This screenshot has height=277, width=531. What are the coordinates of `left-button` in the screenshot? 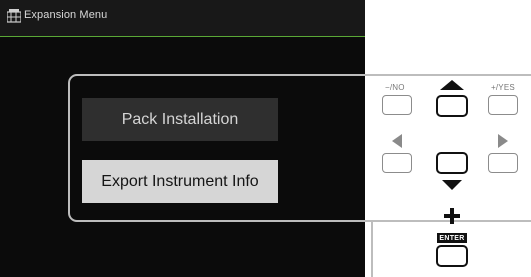 It's located at (397, 163).